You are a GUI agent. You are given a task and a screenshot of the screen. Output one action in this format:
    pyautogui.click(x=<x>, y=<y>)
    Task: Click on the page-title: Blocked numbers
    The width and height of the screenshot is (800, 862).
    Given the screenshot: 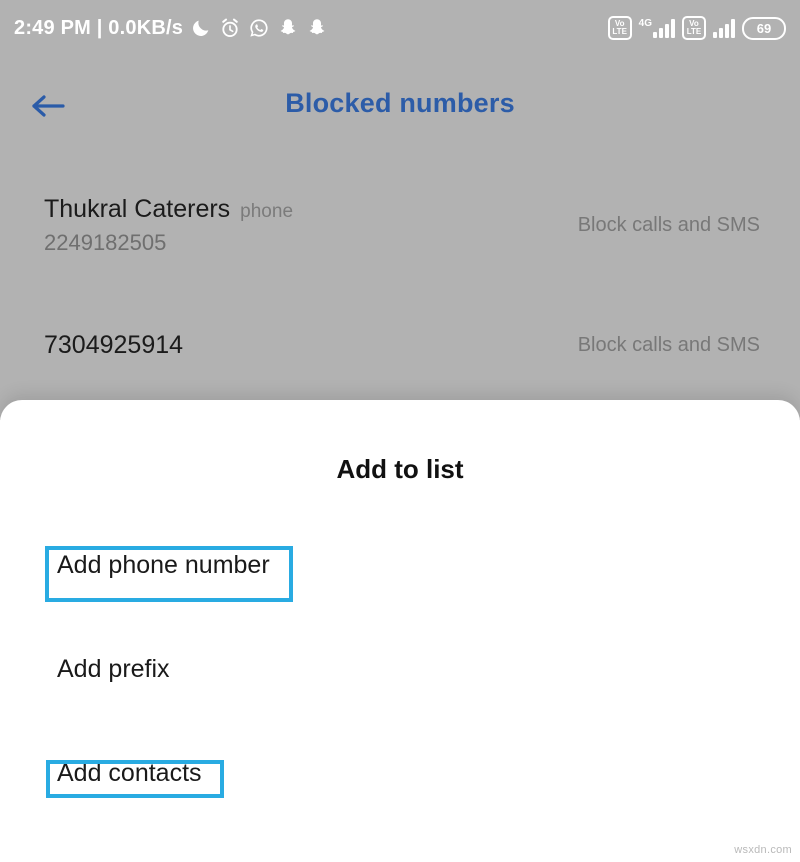 What is the action you would take?
    pyautogui.click(x=400, y=103)
    